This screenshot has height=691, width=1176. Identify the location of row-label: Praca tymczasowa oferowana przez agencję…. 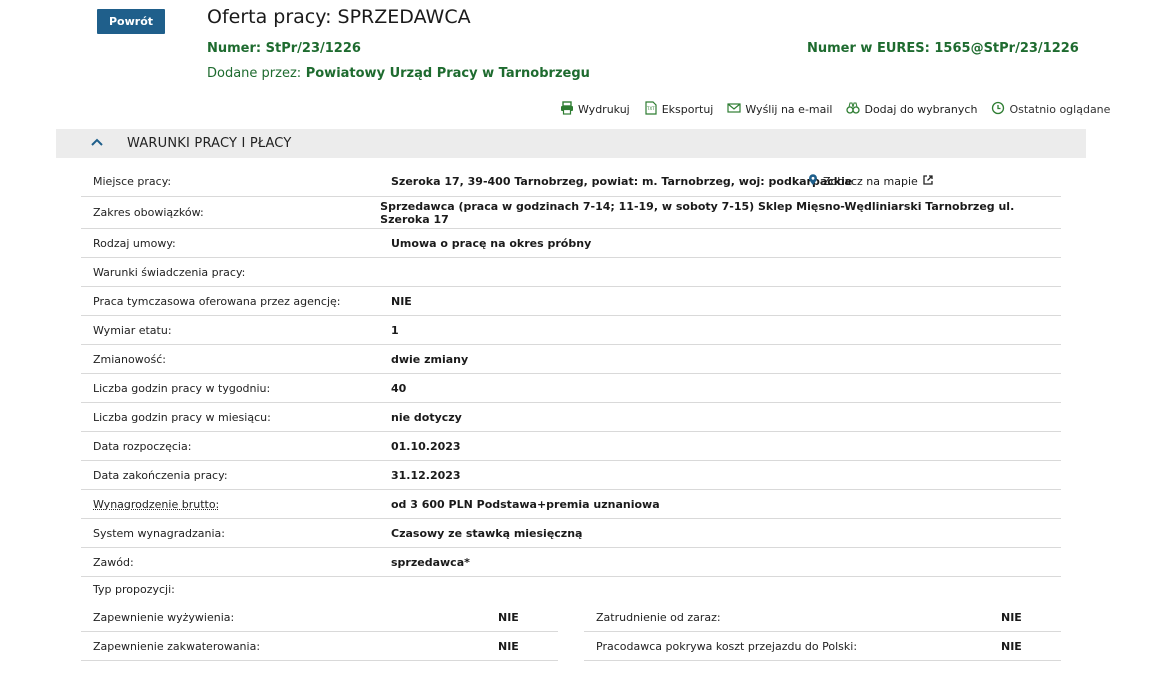
(217, 301).